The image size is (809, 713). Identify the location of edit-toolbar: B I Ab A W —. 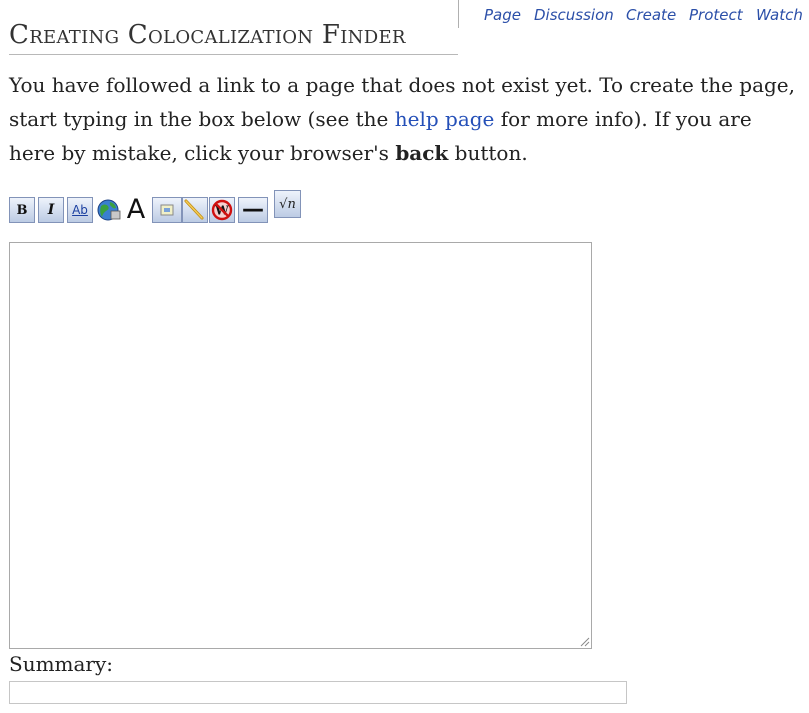
(159, 208).